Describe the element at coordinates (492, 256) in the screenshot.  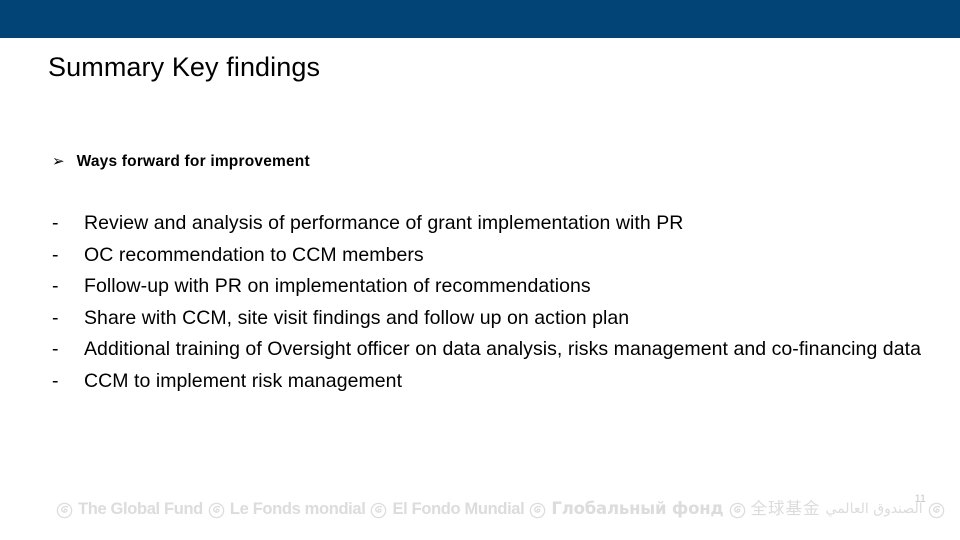
I see `list-item: - OC recommendation to CCM members` at that location.